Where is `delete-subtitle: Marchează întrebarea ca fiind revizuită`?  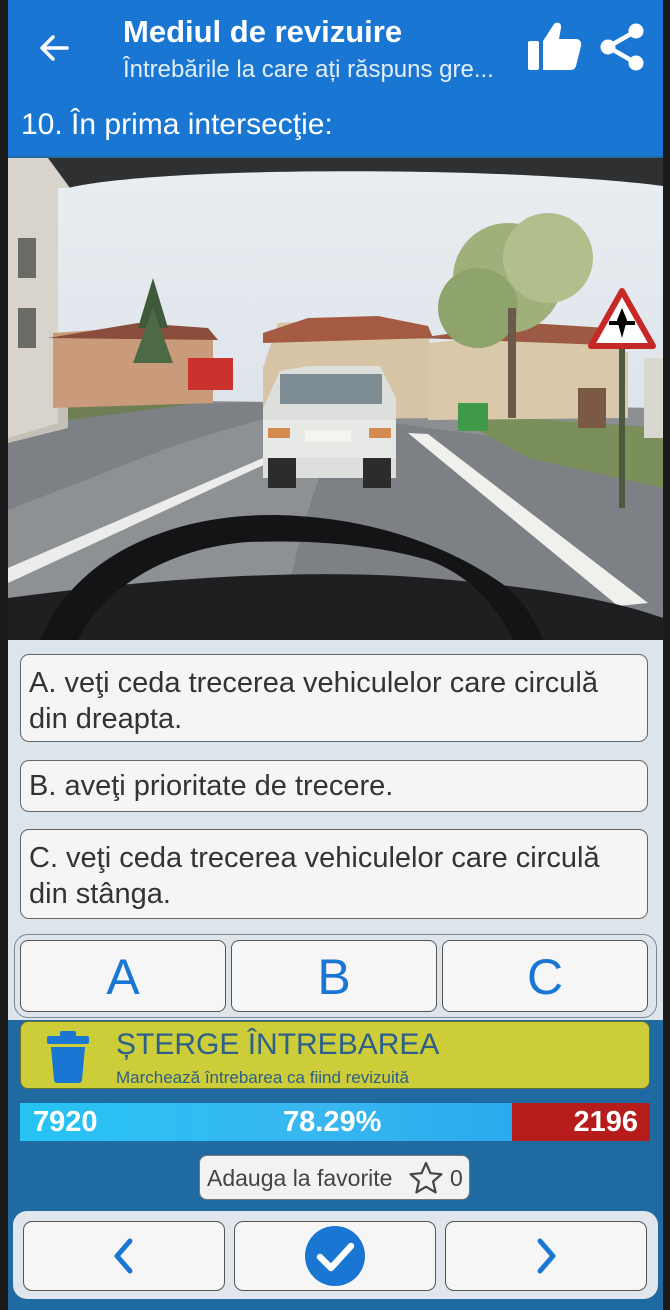 delete-subtitle: Marchează întrebarea ca fiind revizuită is located at coordinates (262, 1077).